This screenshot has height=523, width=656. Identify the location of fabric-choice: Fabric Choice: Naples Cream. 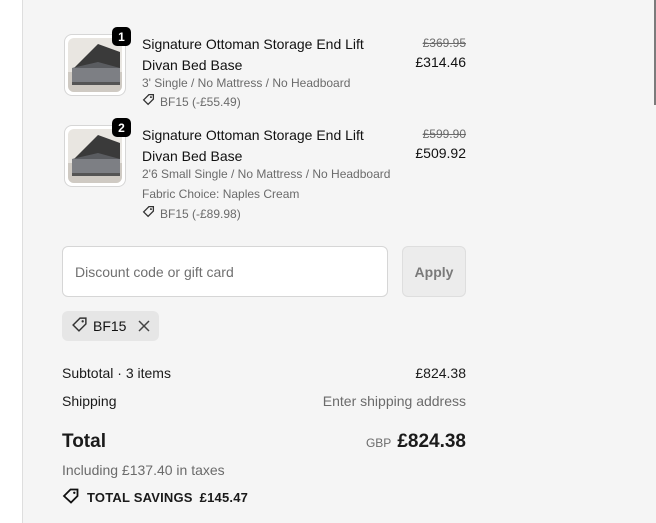
(221, 194).